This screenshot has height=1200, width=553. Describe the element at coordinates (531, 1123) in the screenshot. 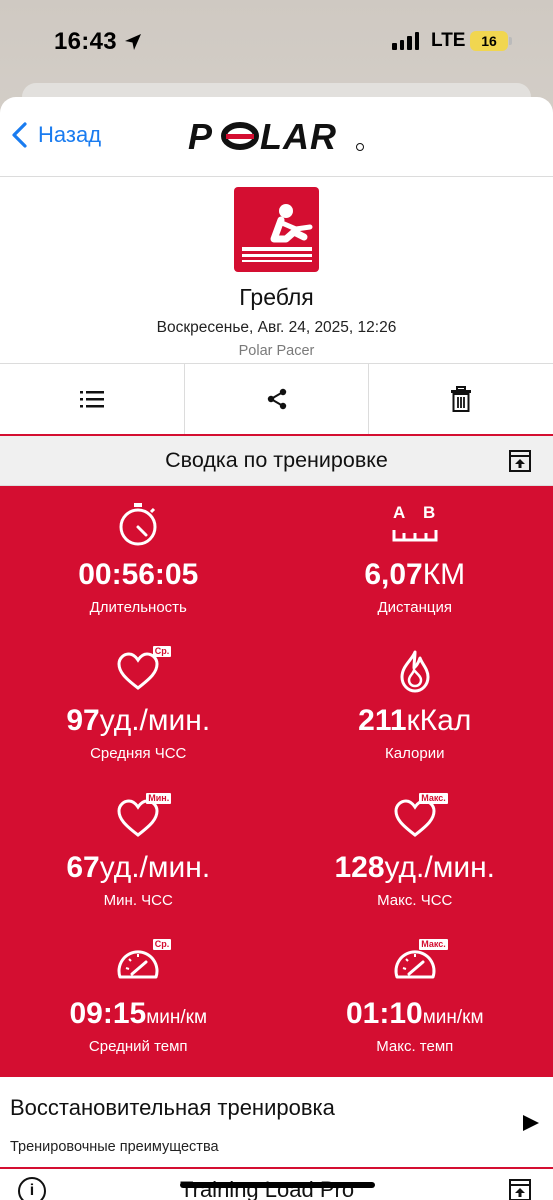

I see `play-arrow-icon` at that location.